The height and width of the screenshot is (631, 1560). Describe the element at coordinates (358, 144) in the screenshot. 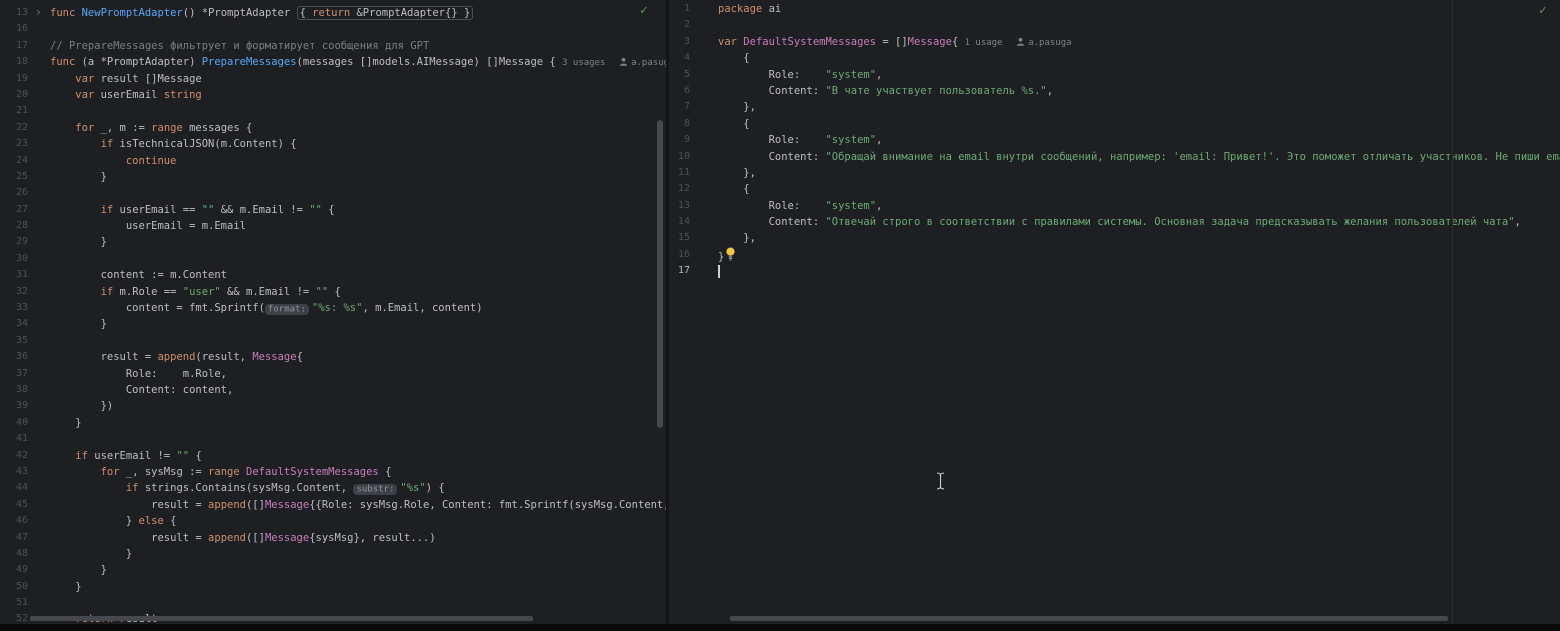

I see `code-line: if isTechnicalJSON(m.Content) {` at that location.